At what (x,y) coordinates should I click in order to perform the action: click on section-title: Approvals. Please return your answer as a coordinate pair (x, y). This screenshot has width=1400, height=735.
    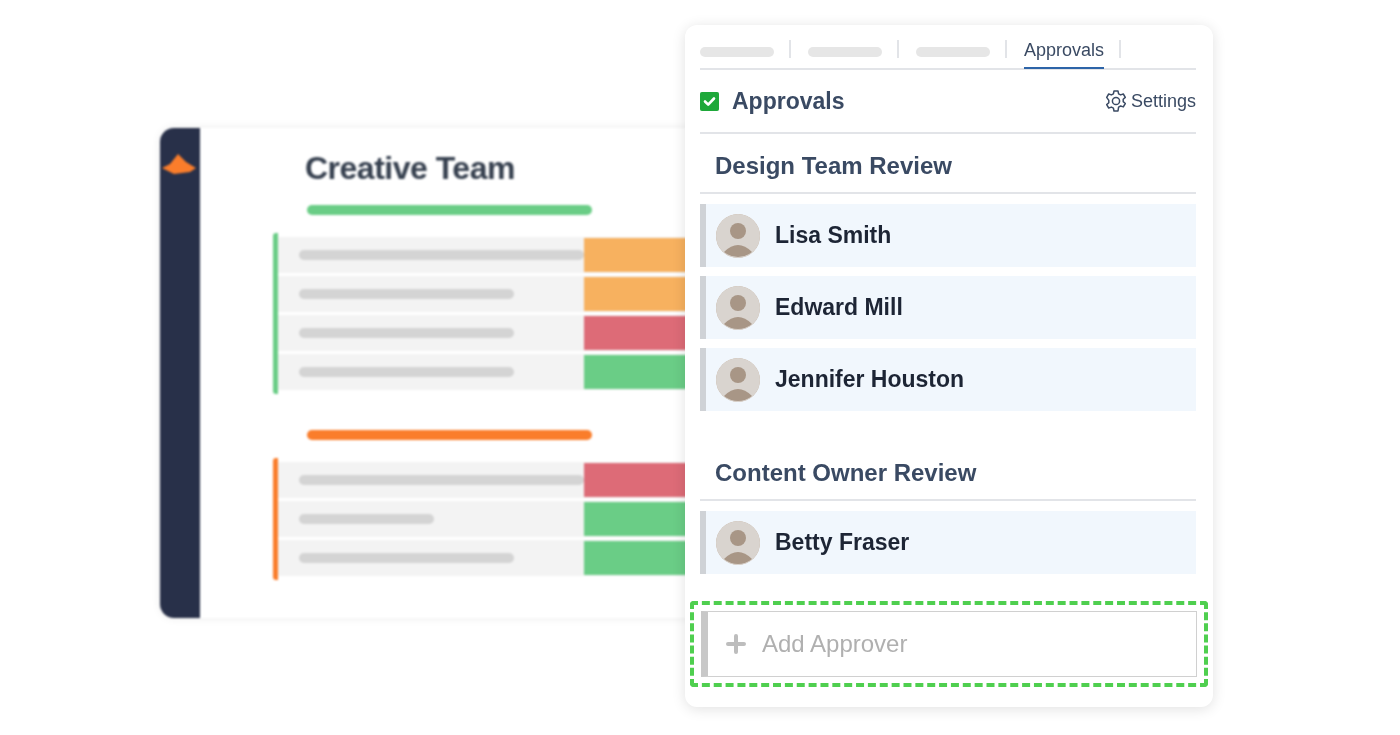
    Looking at the image, I should click on (789, 101).